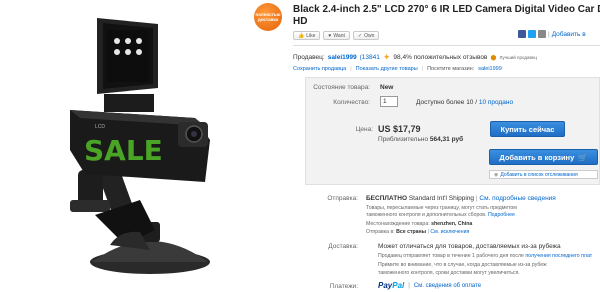 The height and width of the screenshot is (292, 600). What do you see at coordinates (391, 285) in the screenshot?
I see `paypal-logo: PayPal` at bounding box center [391, 285].